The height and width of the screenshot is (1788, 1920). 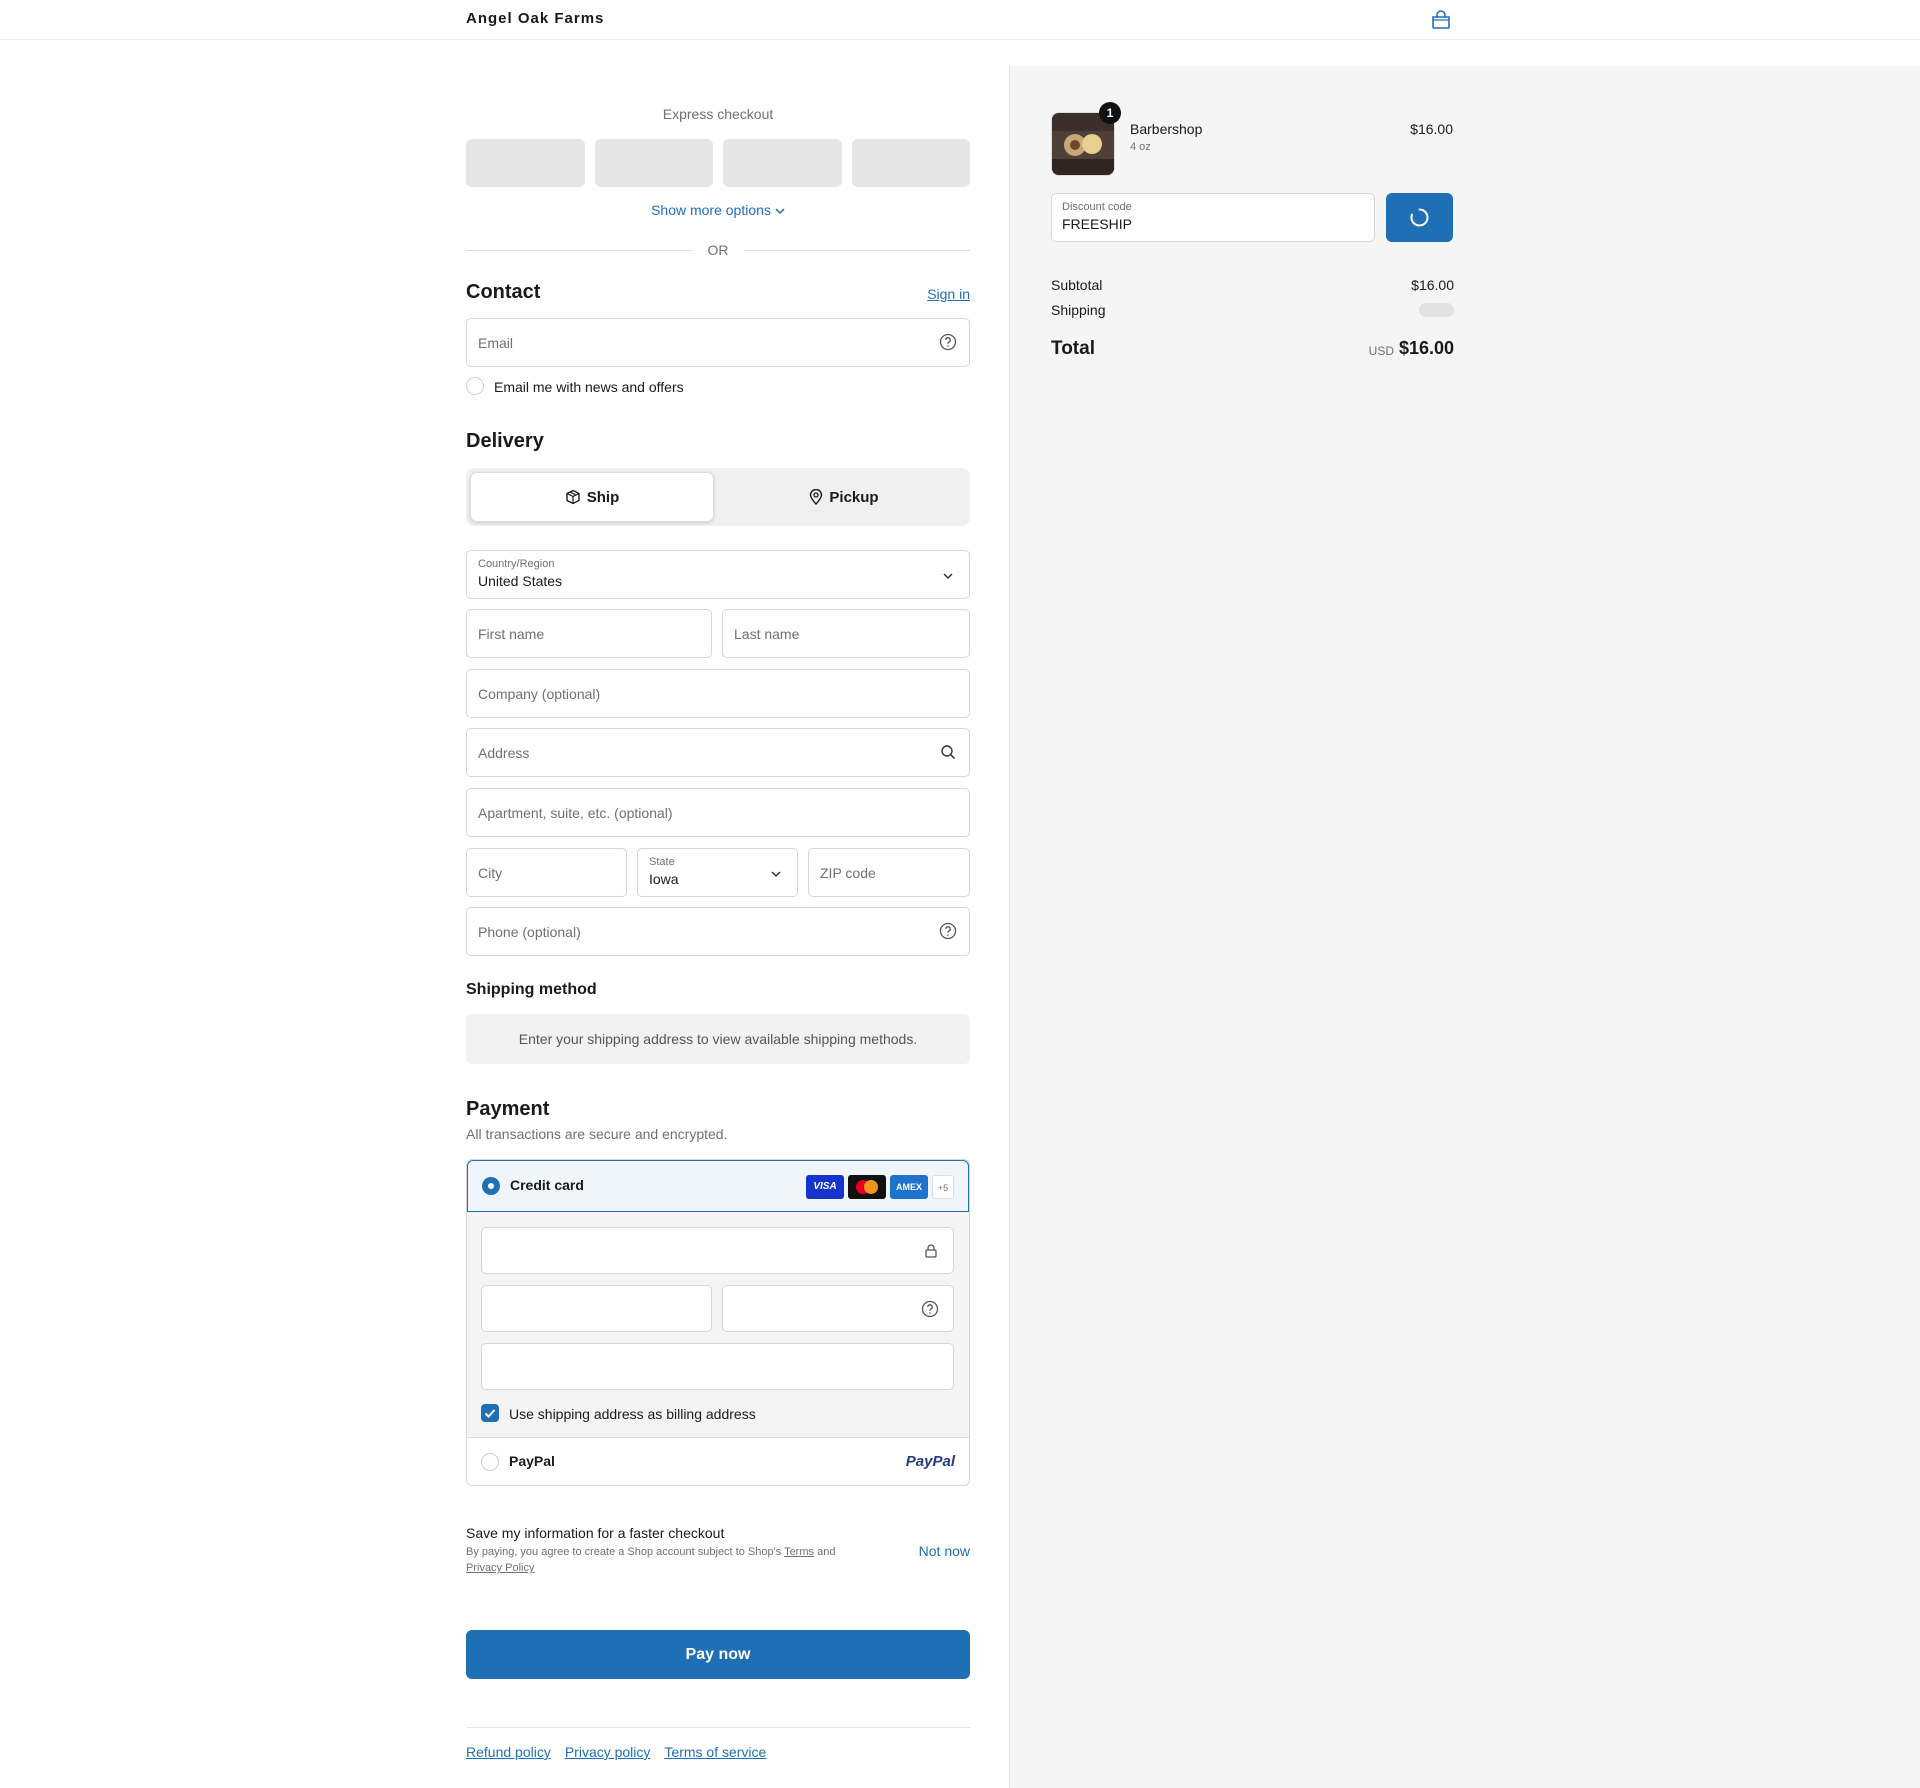 I want to click on credit-card-radio, so click(x=491, y=1186).